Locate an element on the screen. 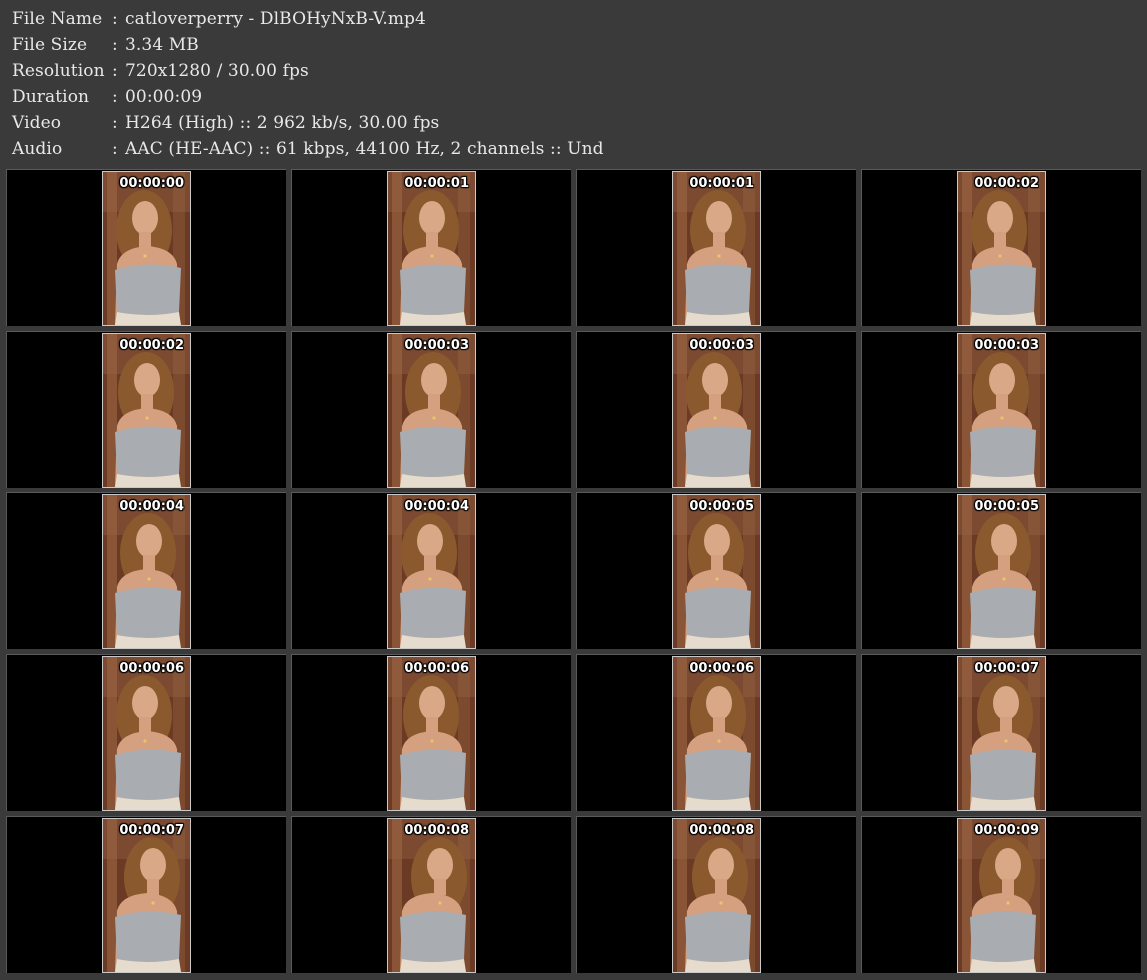  video-frame: 00:00:09 is located at coordinates (1001, 895).